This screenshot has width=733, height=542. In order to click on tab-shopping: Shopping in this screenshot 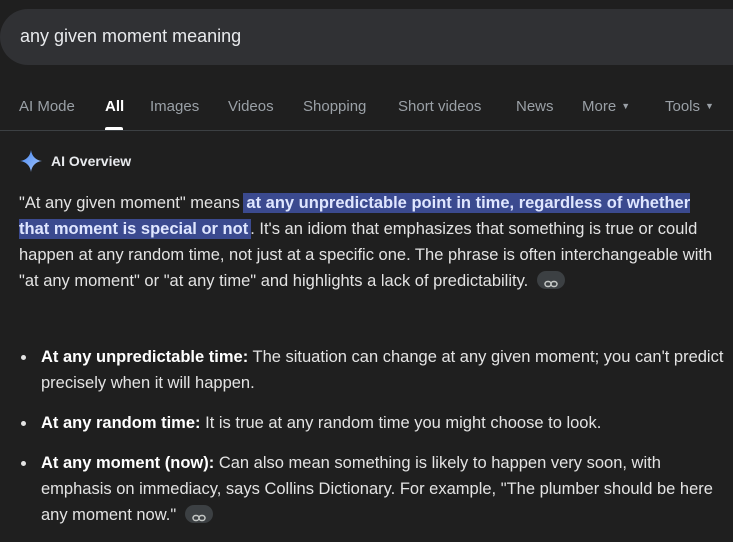, I will do `click(334, 106)`.